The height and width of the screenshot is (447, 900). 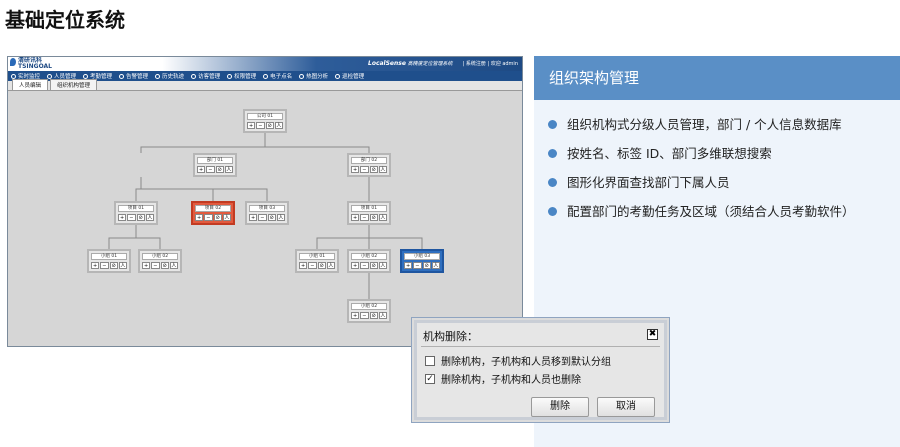 I want to click on feature-item: 配置部门的考勤任务及区域（须结合人员考勤软件）, so click(x=724, y=211).